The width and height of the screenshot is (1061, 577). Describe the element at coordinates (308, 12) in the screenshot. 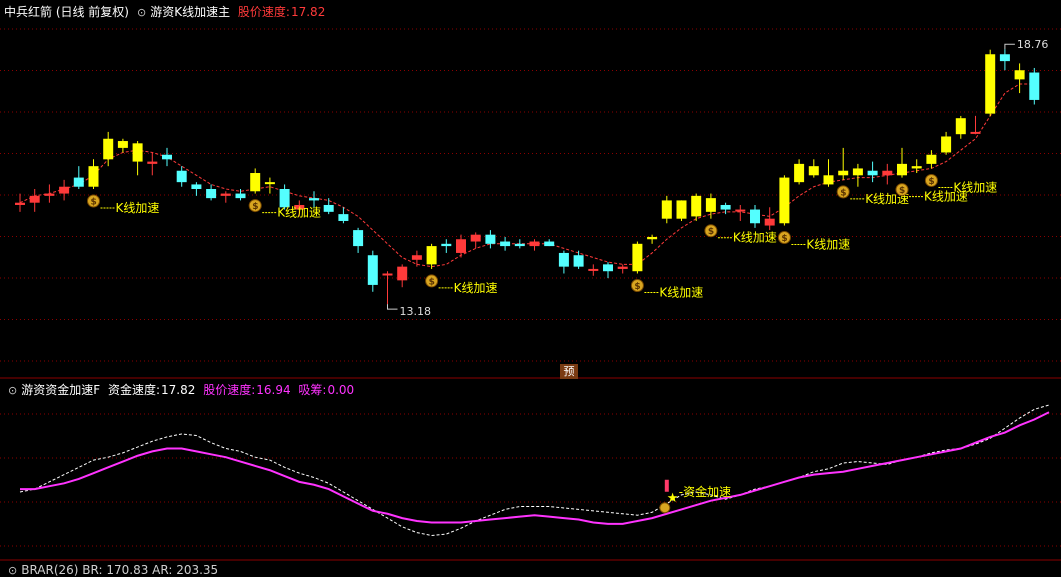

I see `price-speed-value: 17.82` at that location.